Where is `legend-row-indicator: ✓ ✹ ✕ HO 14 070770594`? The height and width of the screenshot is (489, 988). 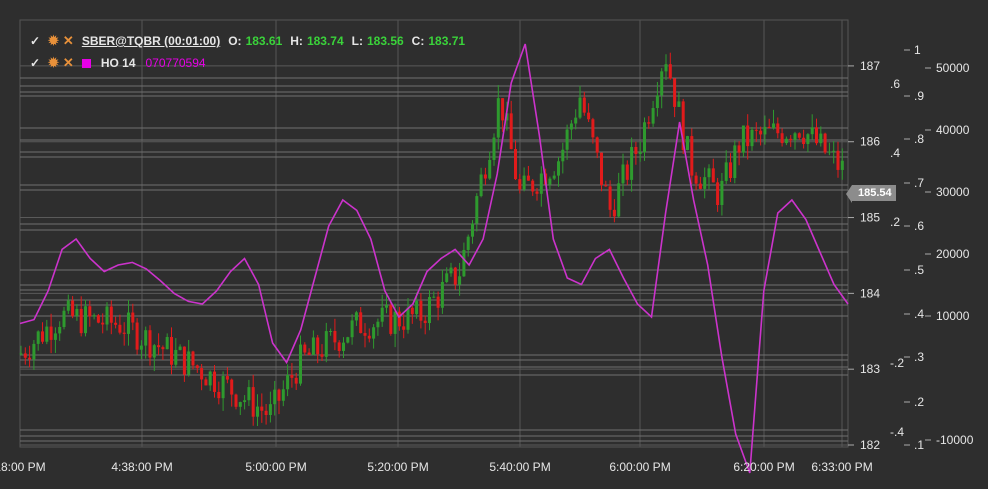 legend-row-indicator: ✓ ✹ ✕ HO 14 070770594 is located at coordinates (118, 63).